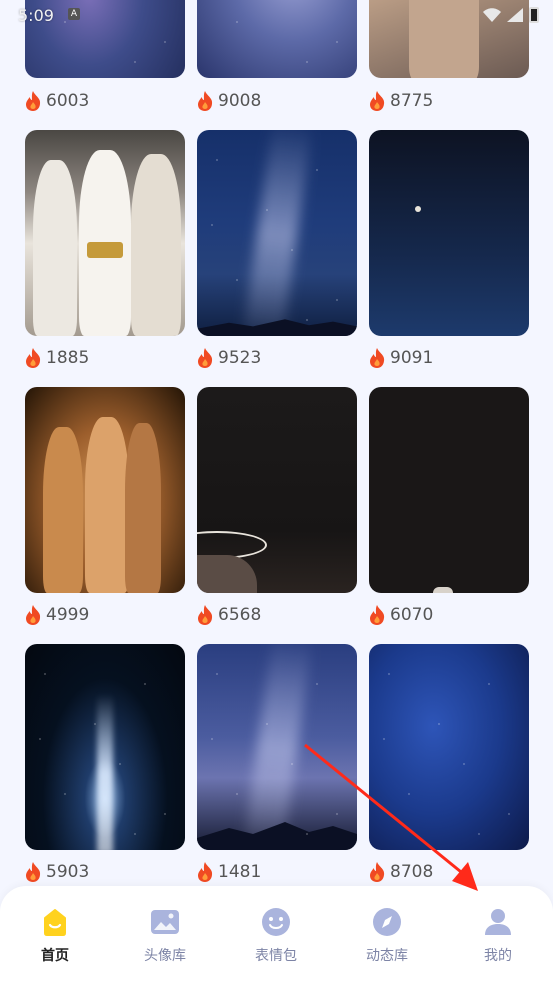 Image resolution: width=553 pixels, height=984 pixels. What do you see at coordinates (492, 15) in the screenshot?
I see `wifi-icon` at bounding box center [492, 15].